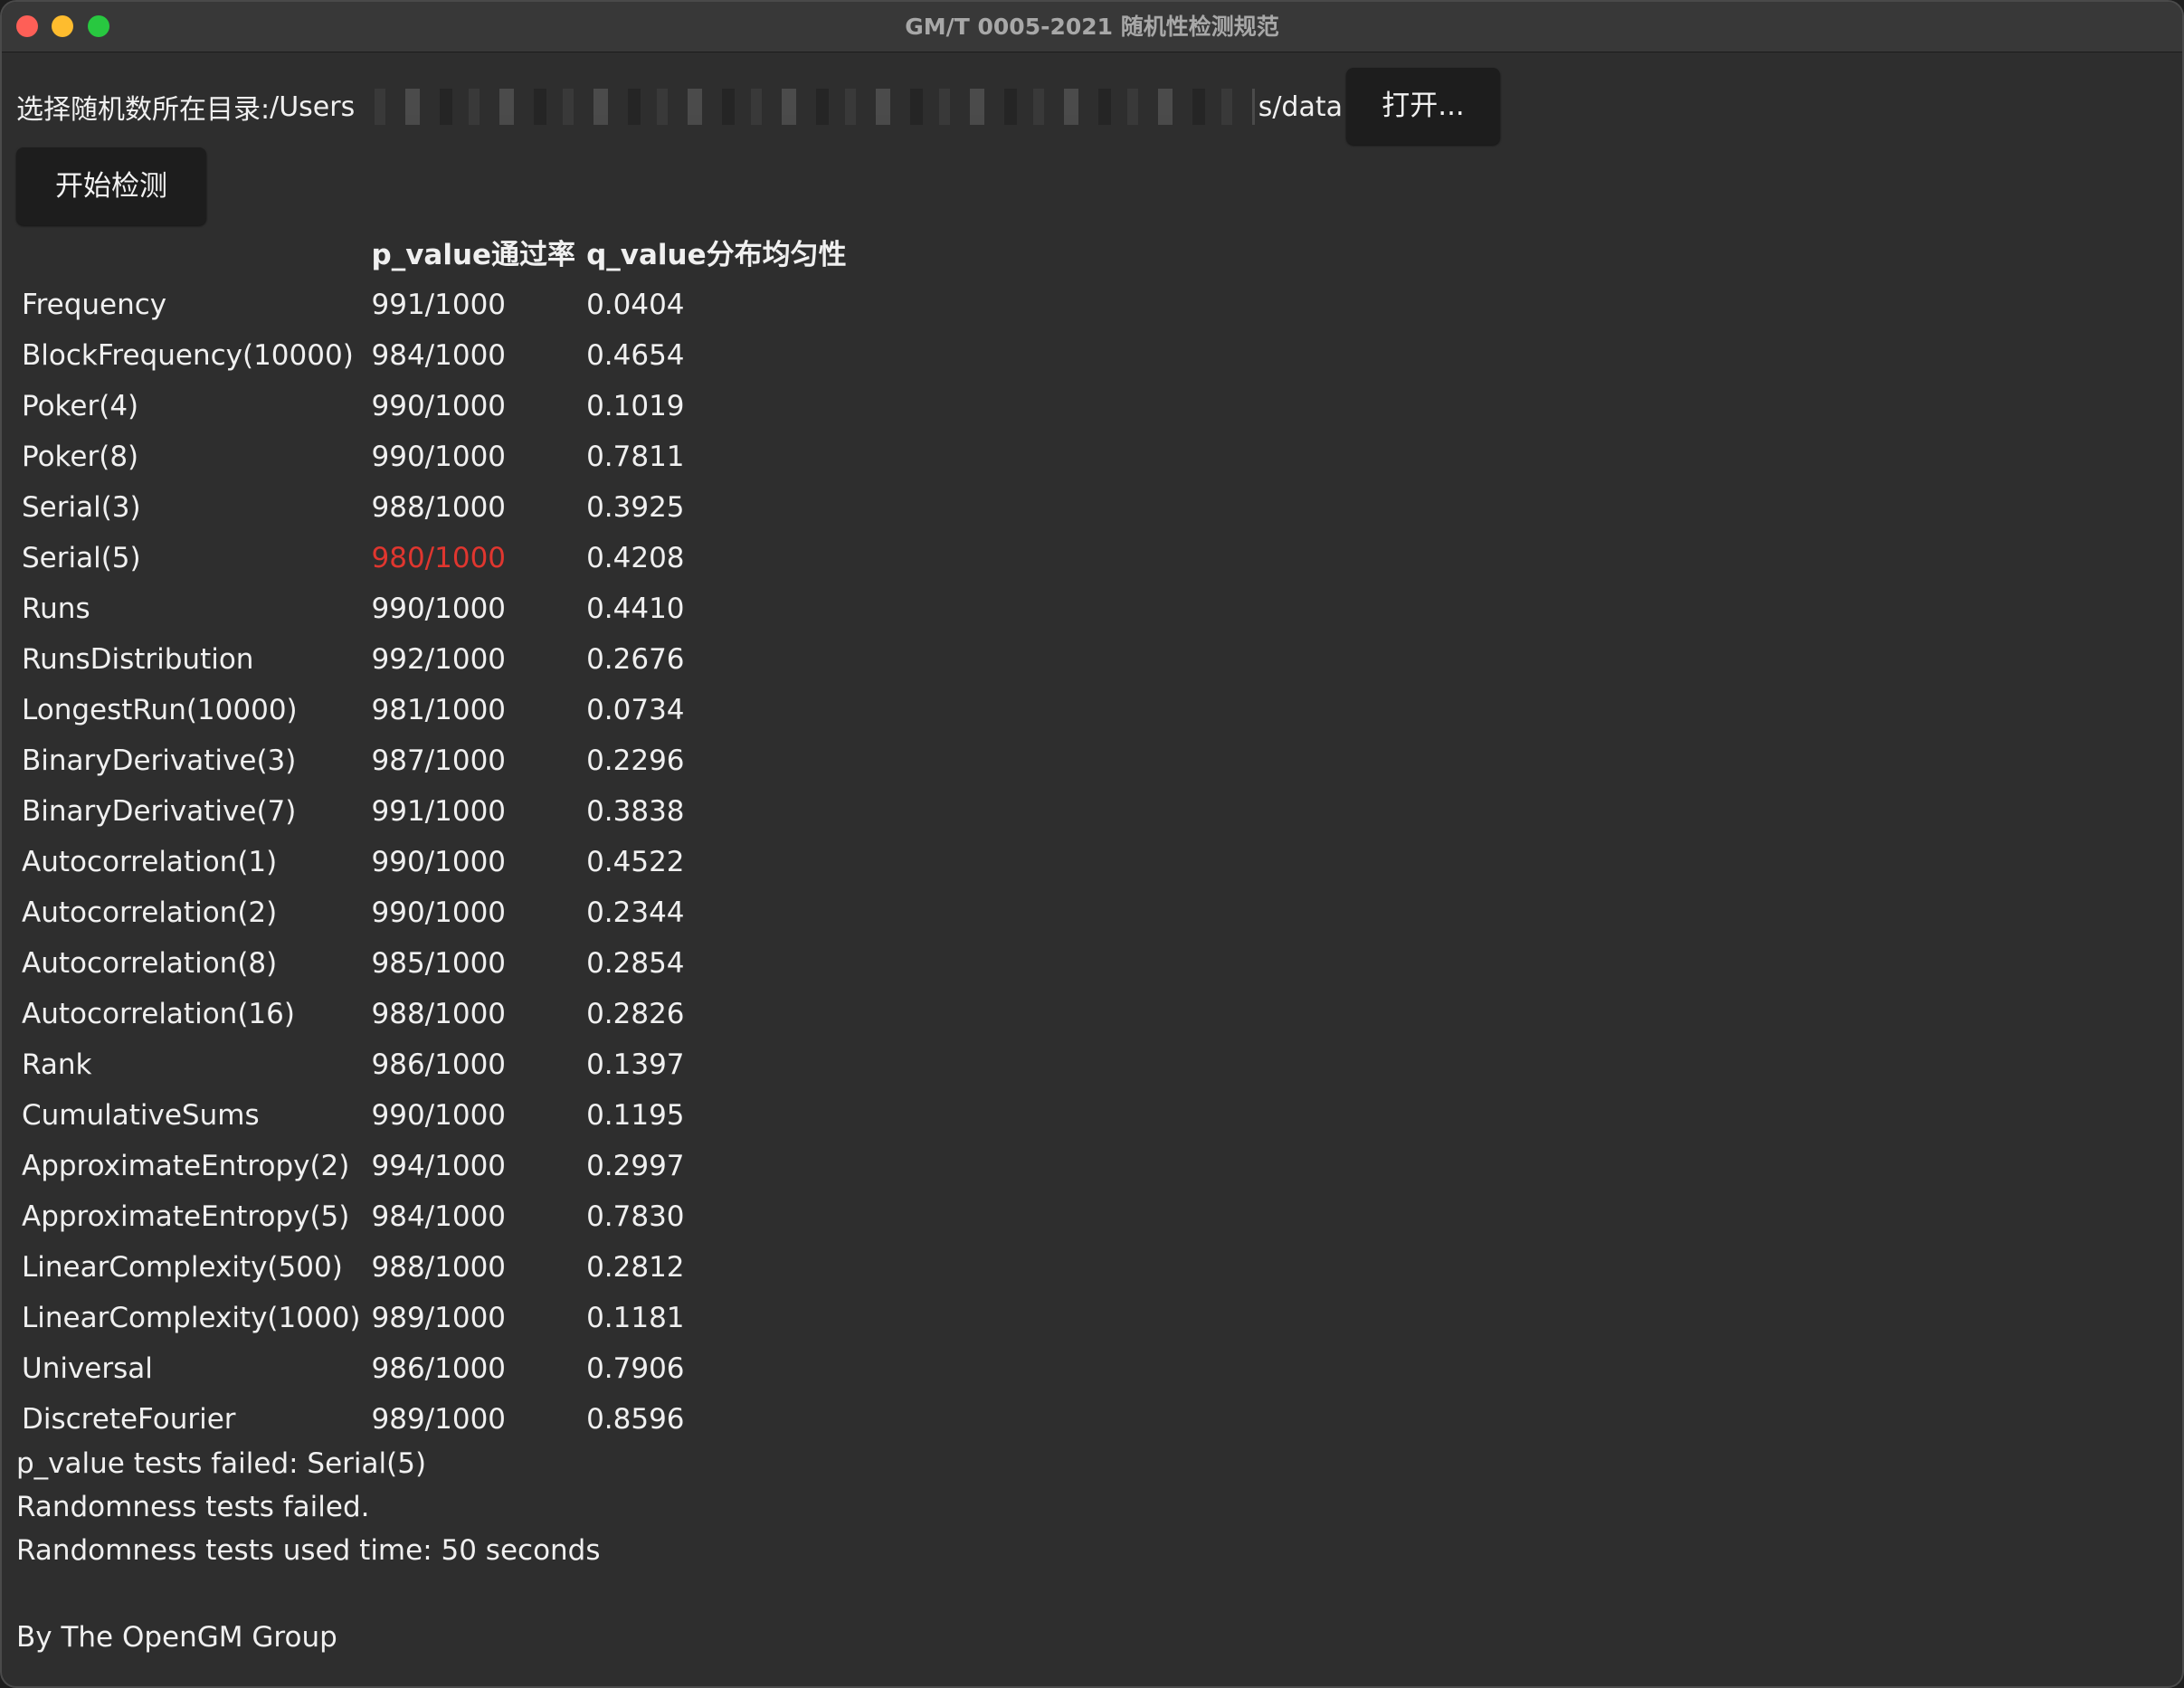 This screenshot has height=1688, width=2184. Describe the element at coordinates (635, 457) in the screenshot. I see `q-value-cell: 0.7811` at that location.